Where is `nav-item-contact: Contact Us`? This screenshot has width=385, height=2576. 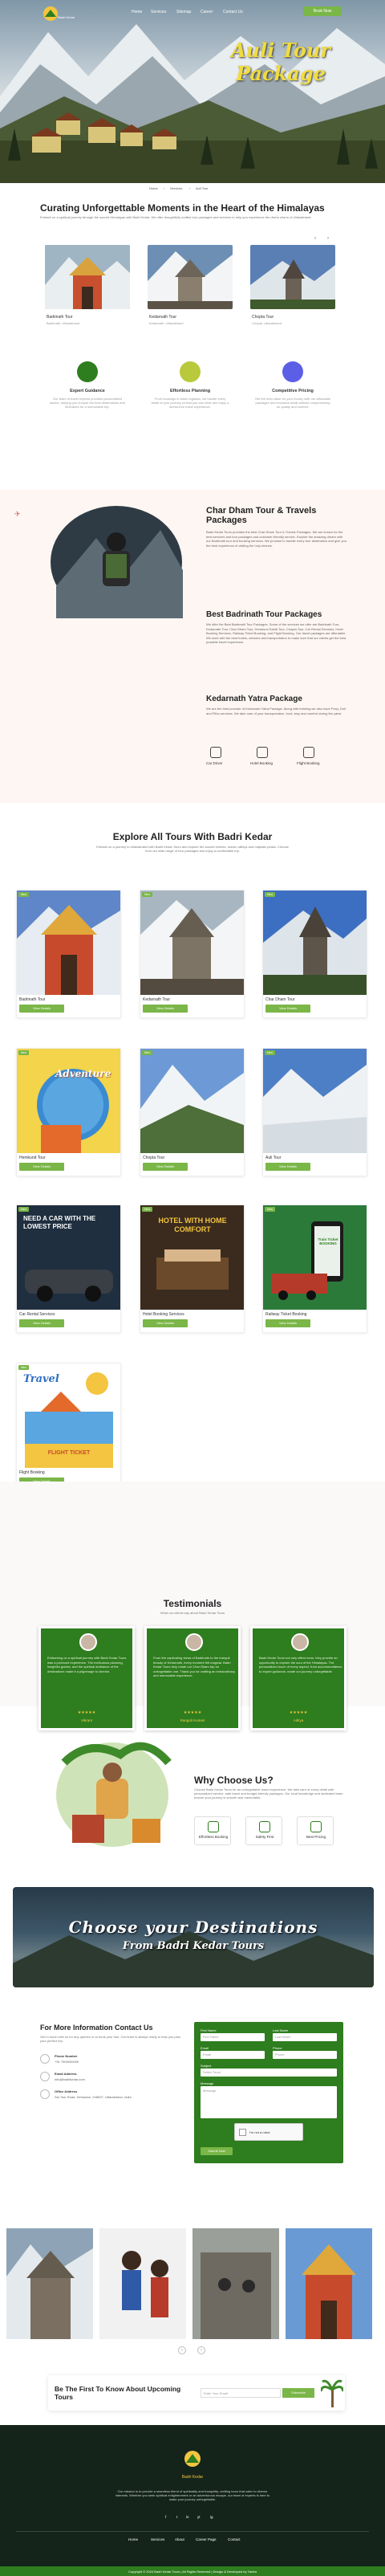 nav-item-contact: Contact Us is located at coordinates (233, 12).